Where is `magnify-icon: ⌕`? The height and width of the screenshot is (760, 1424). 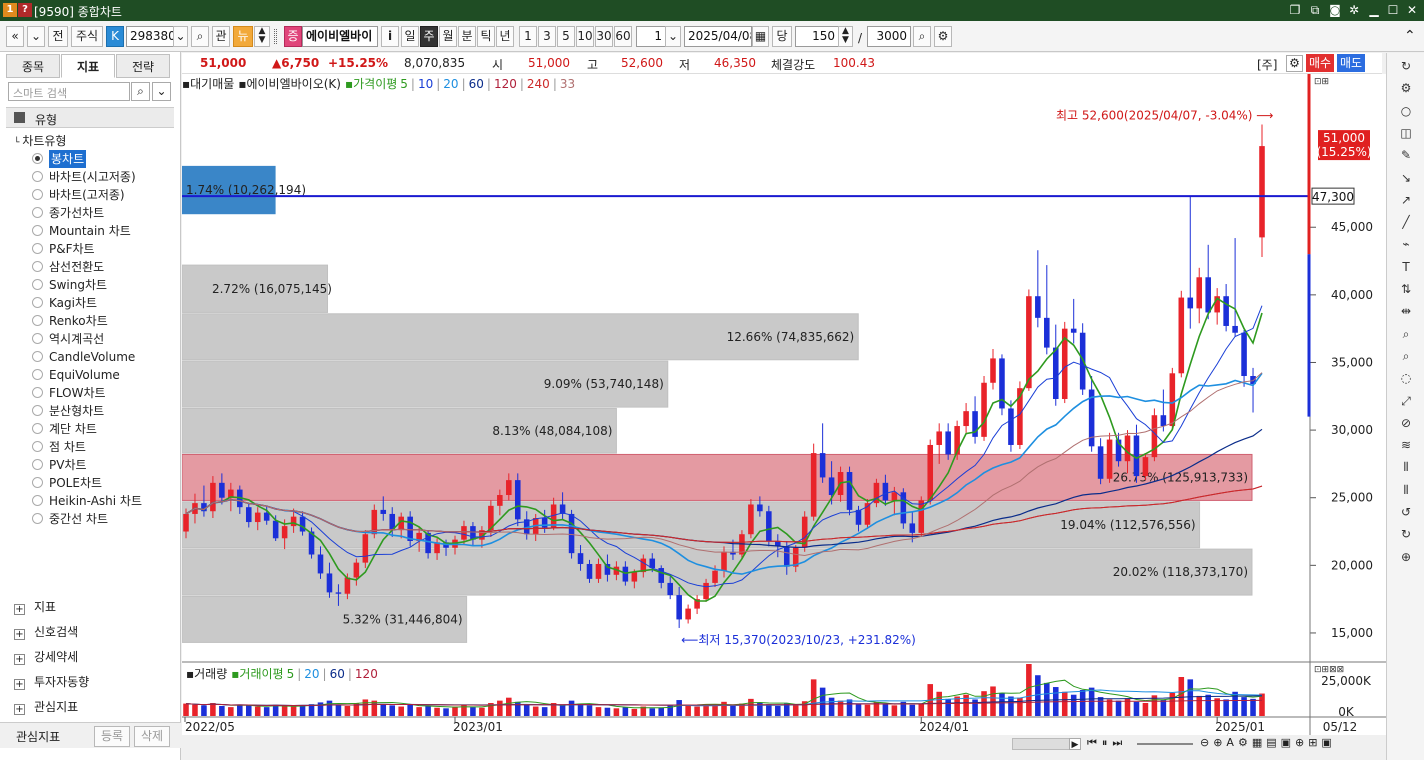
magnify-icon: ⌕ is located at coordinates (1406, 334).